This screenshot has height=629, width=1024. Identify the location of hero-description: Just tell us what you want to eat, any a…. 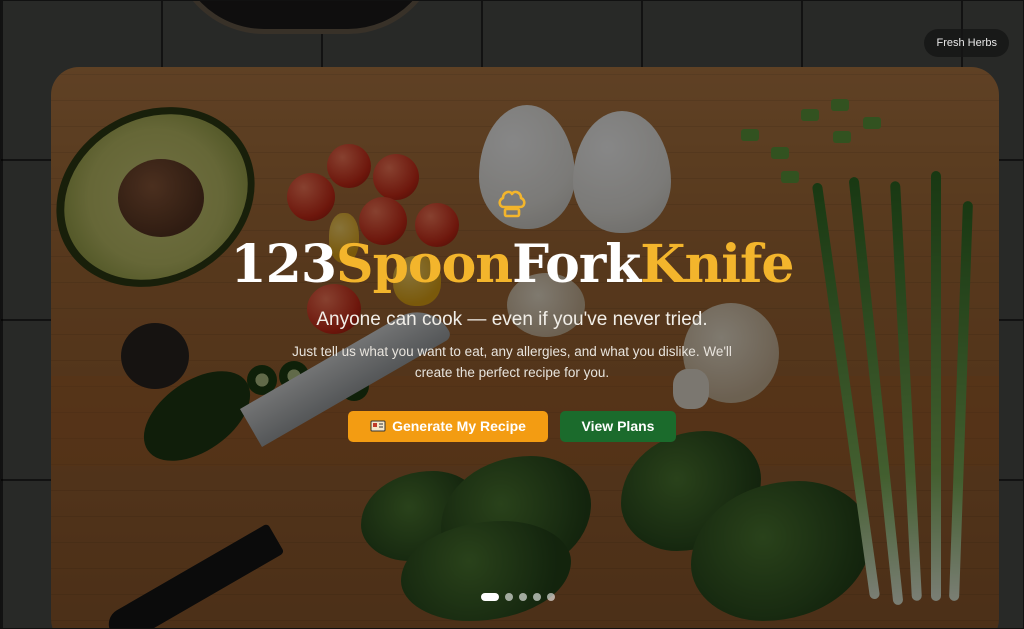
(512, 362).